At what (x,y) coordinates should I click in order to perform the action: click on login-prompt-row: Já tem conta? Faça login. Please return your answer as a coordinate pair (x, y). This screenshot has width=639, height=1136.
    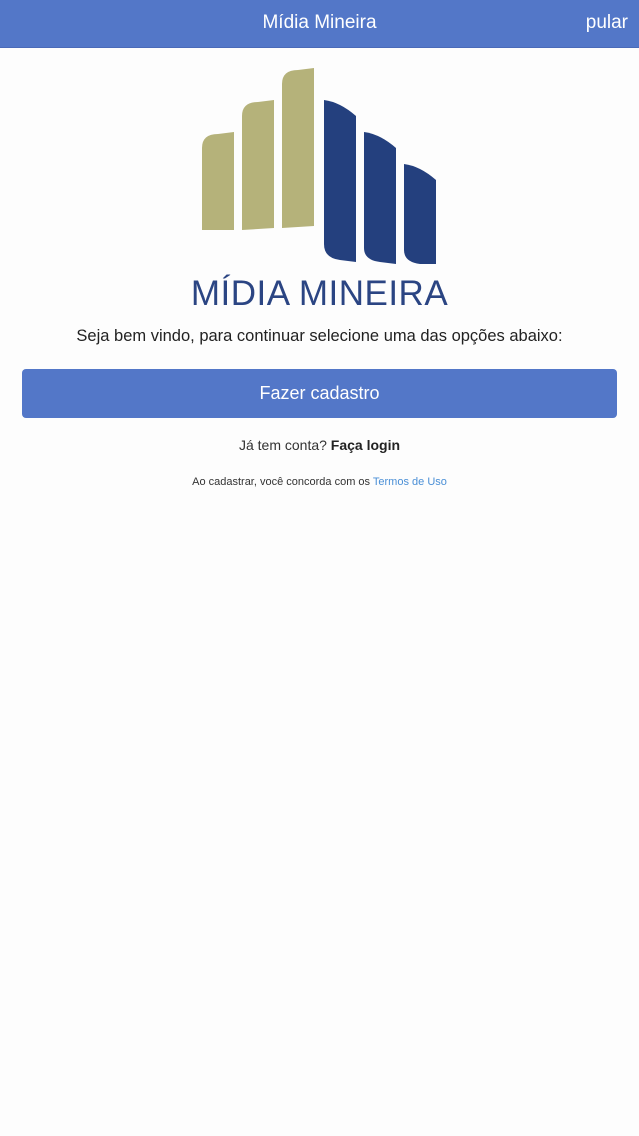
    Looking at the image, I should click on (319, 445).